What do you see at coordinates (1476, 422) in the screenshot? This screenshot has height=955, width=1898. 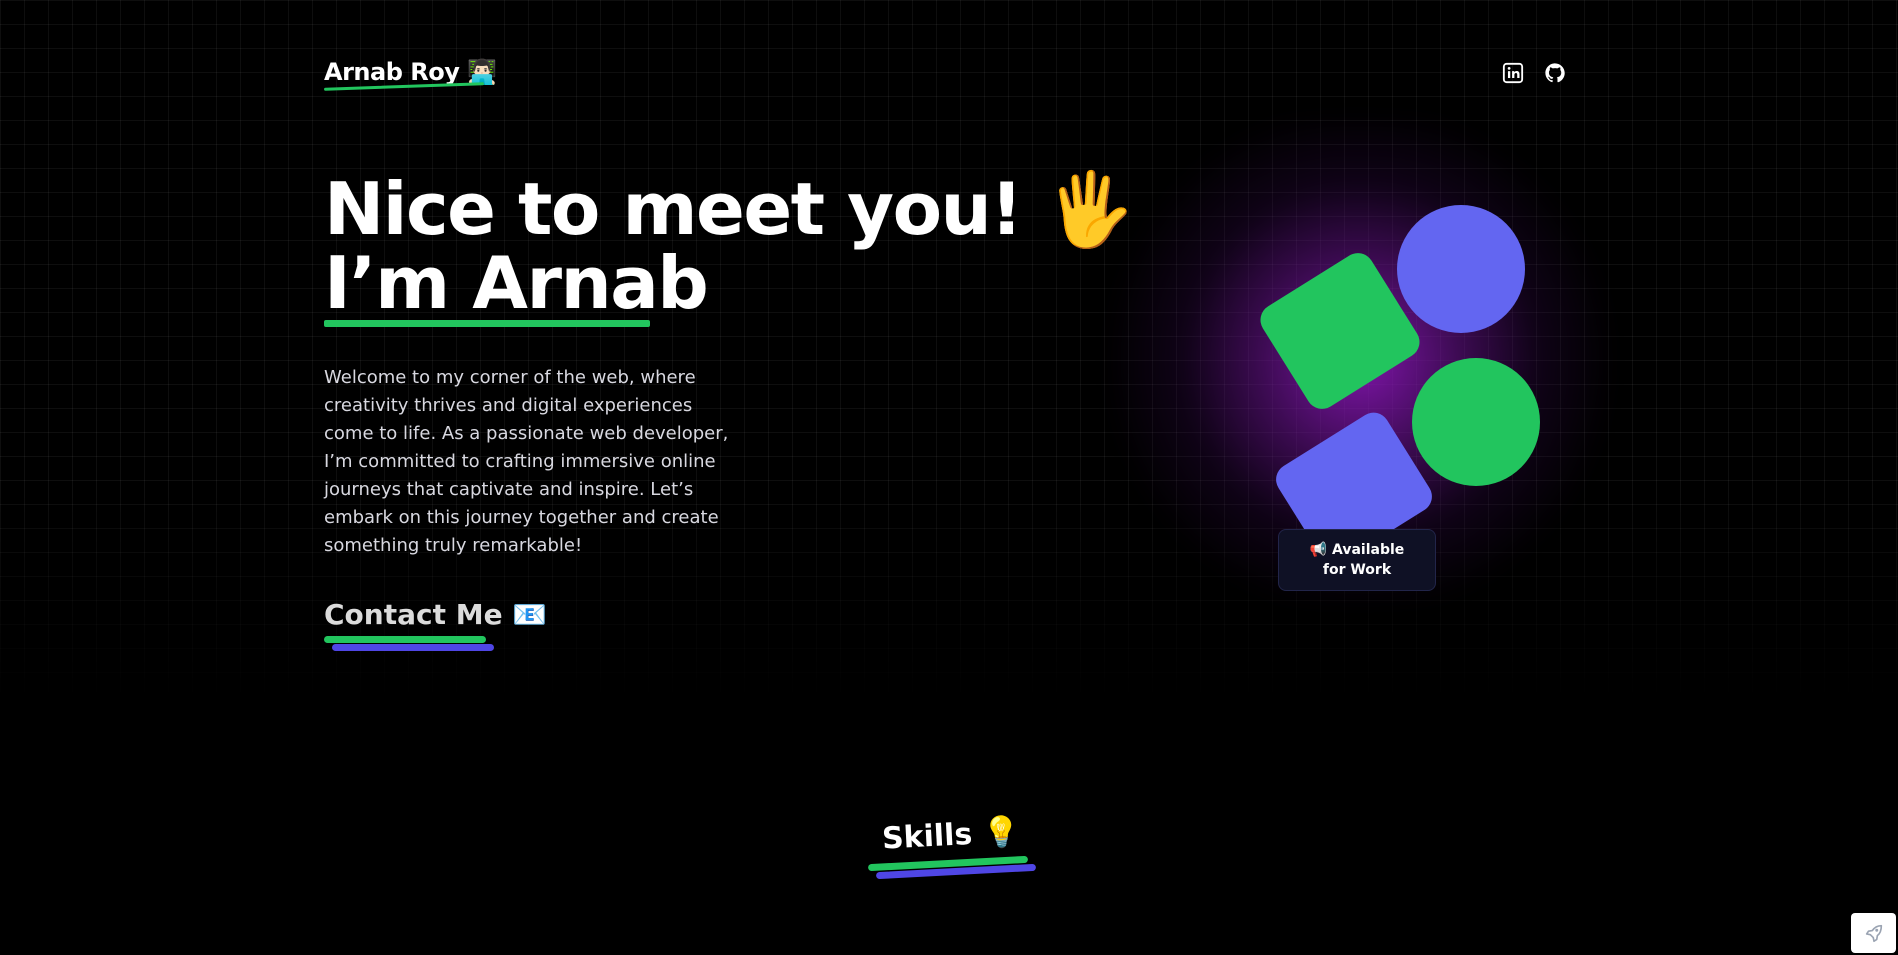 I see `green-circle-shape` at bounding box center [1476, 422].